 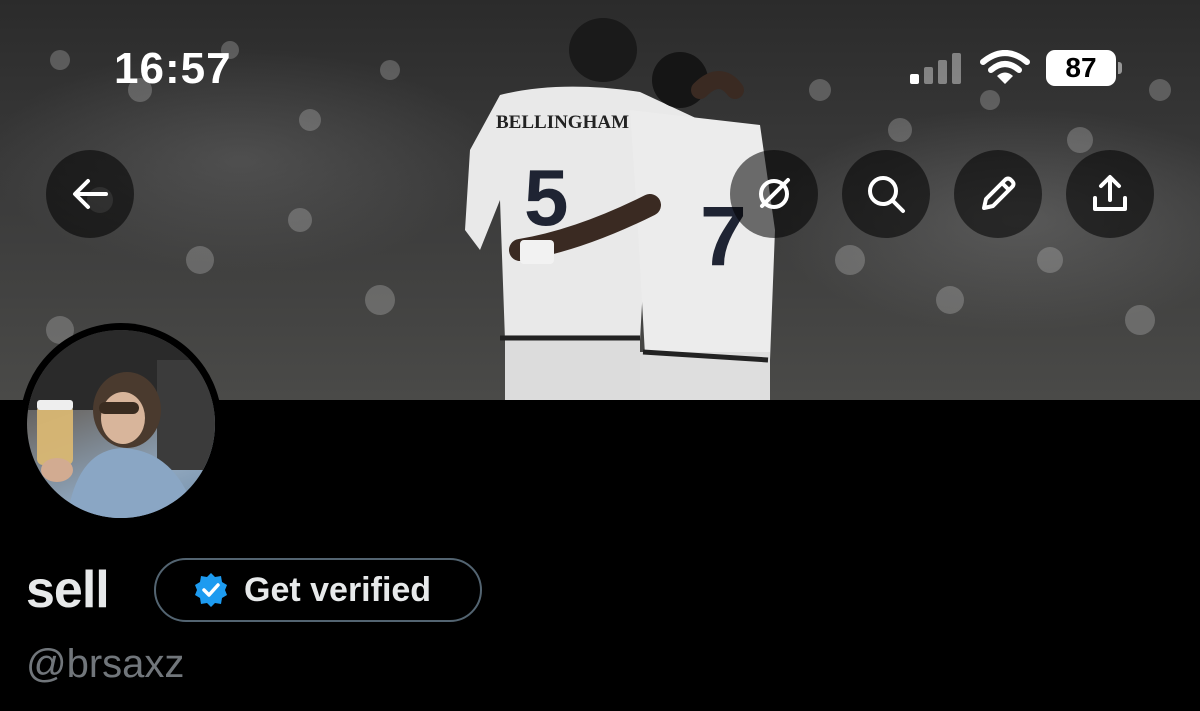 I want to click on arrow-left-icon, so click(x=90, y=194).